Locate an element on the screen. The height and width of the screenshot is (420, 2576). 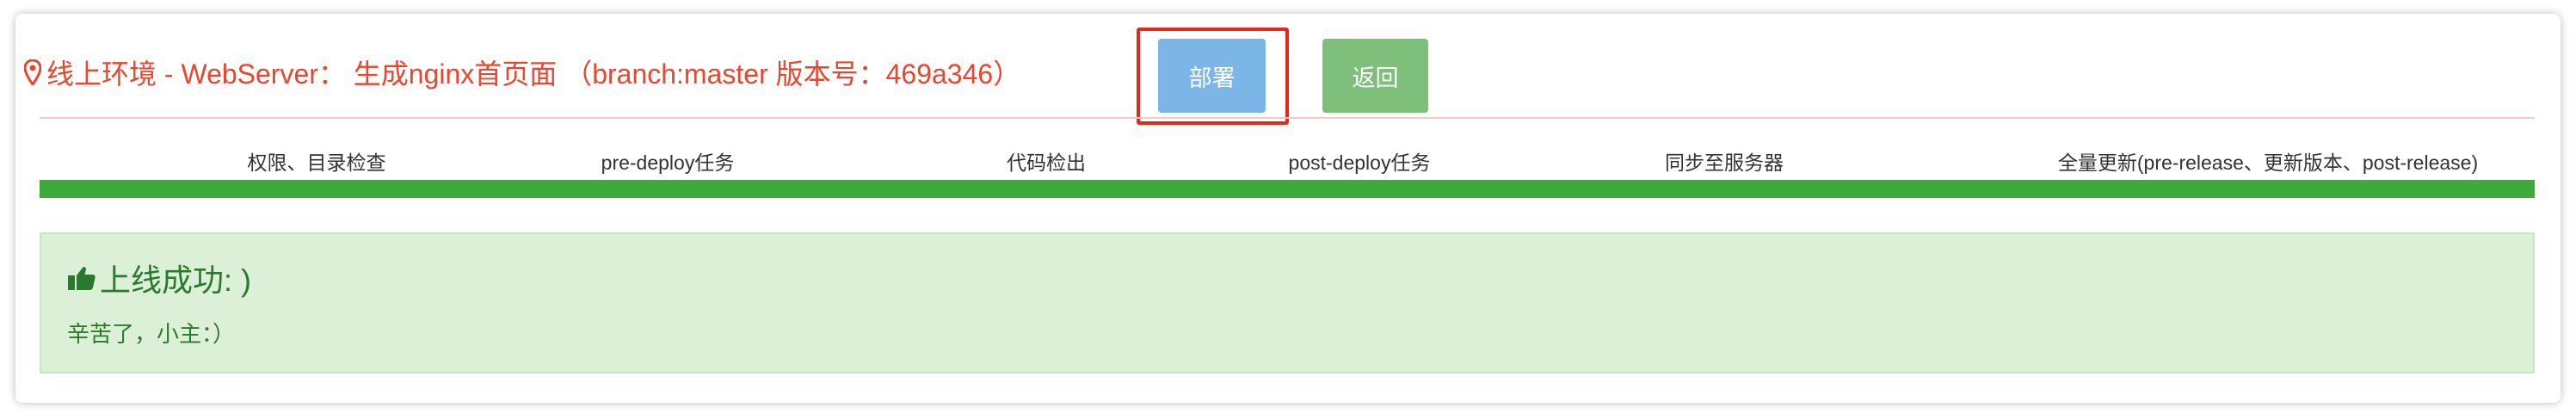
header-divider is located at coordinates (1288, 118).